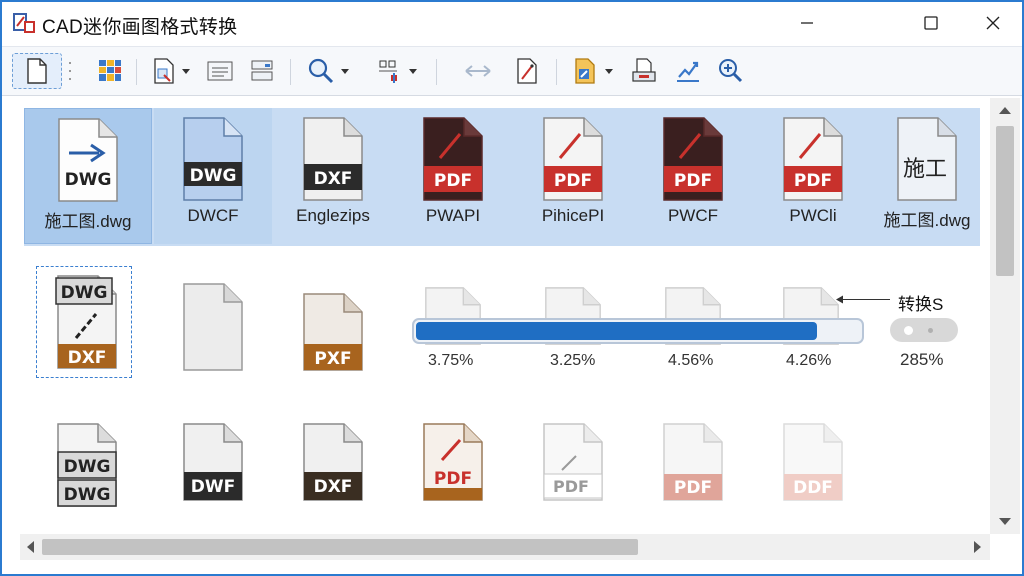  What do you see at coordinates (220, 71) in the screenshot?
I see `properties-button` at bounding box center [220, 71].